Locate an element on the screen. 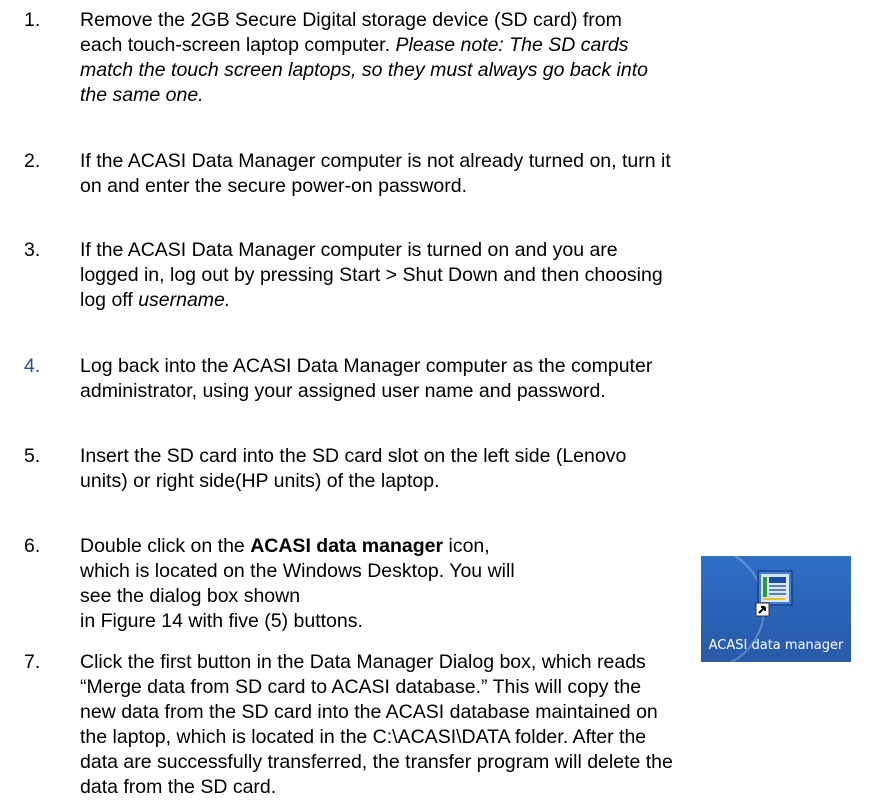 This screenshot has height=804, width=869. step-text: each touch-screen laptop computer. is located at coordinates (238, 45).